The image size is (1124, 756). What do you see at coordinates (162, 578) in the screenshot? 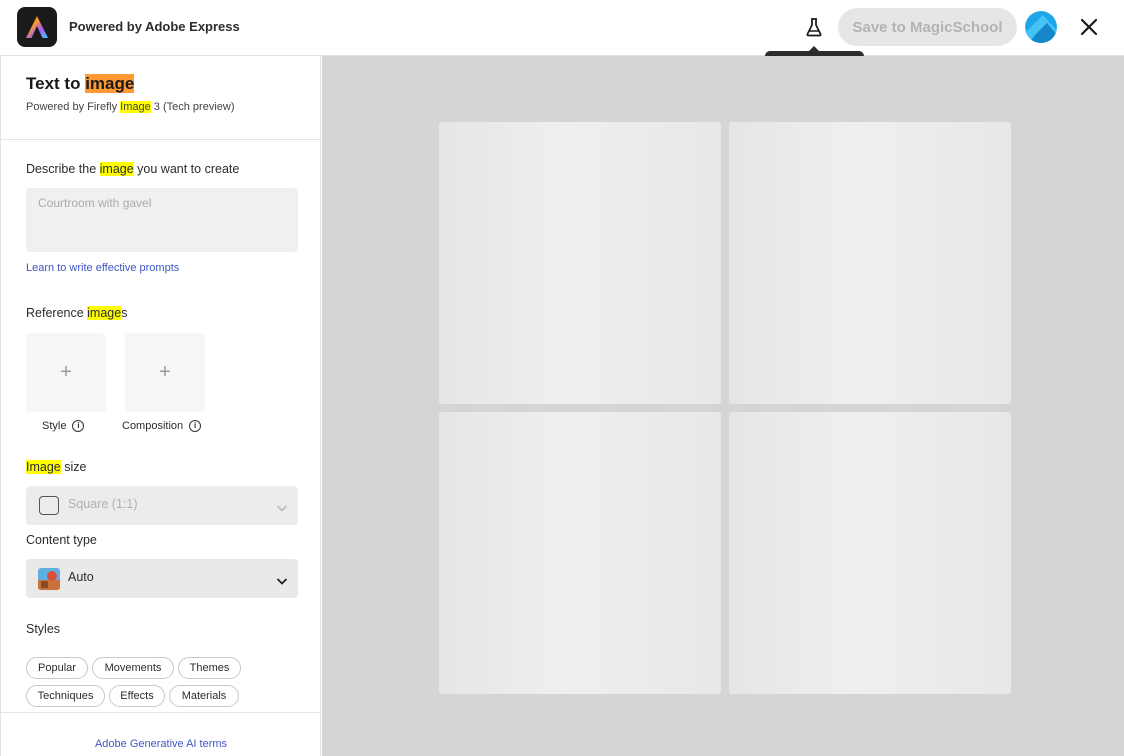
I see `content-type-select: Auto` at bounding box center [162, 578].